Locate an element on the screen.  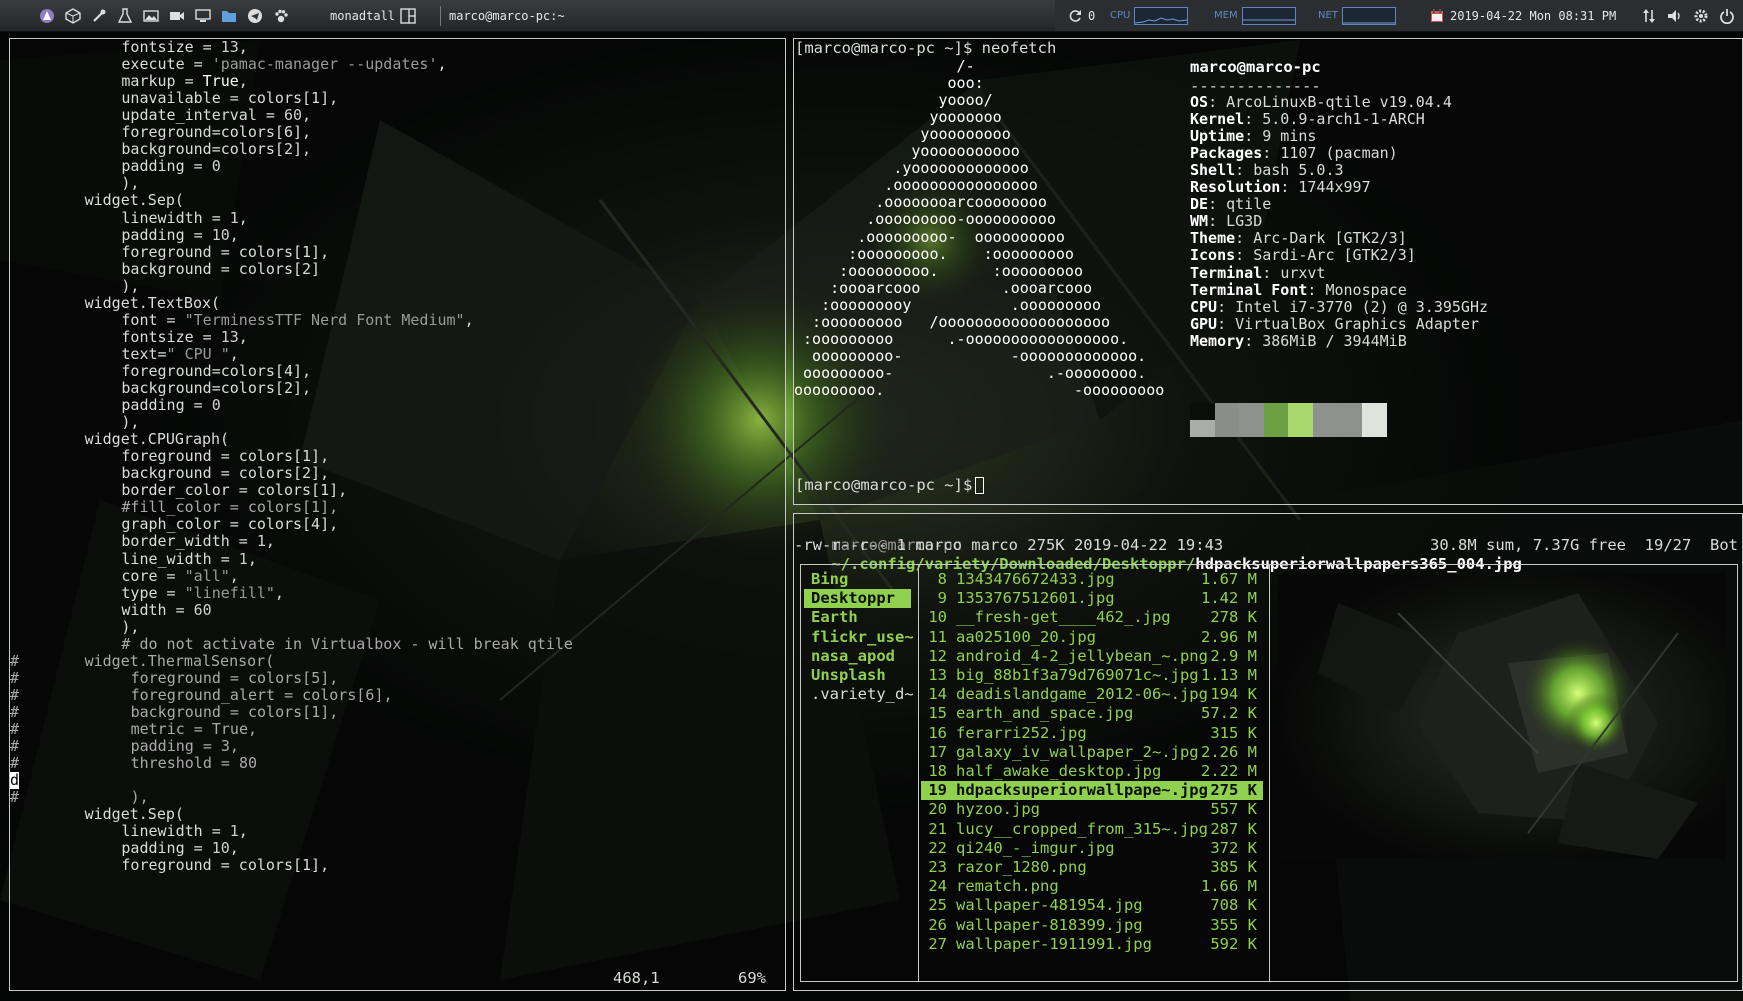
updates-widget: 0 is located at coordinates (1078, 15).